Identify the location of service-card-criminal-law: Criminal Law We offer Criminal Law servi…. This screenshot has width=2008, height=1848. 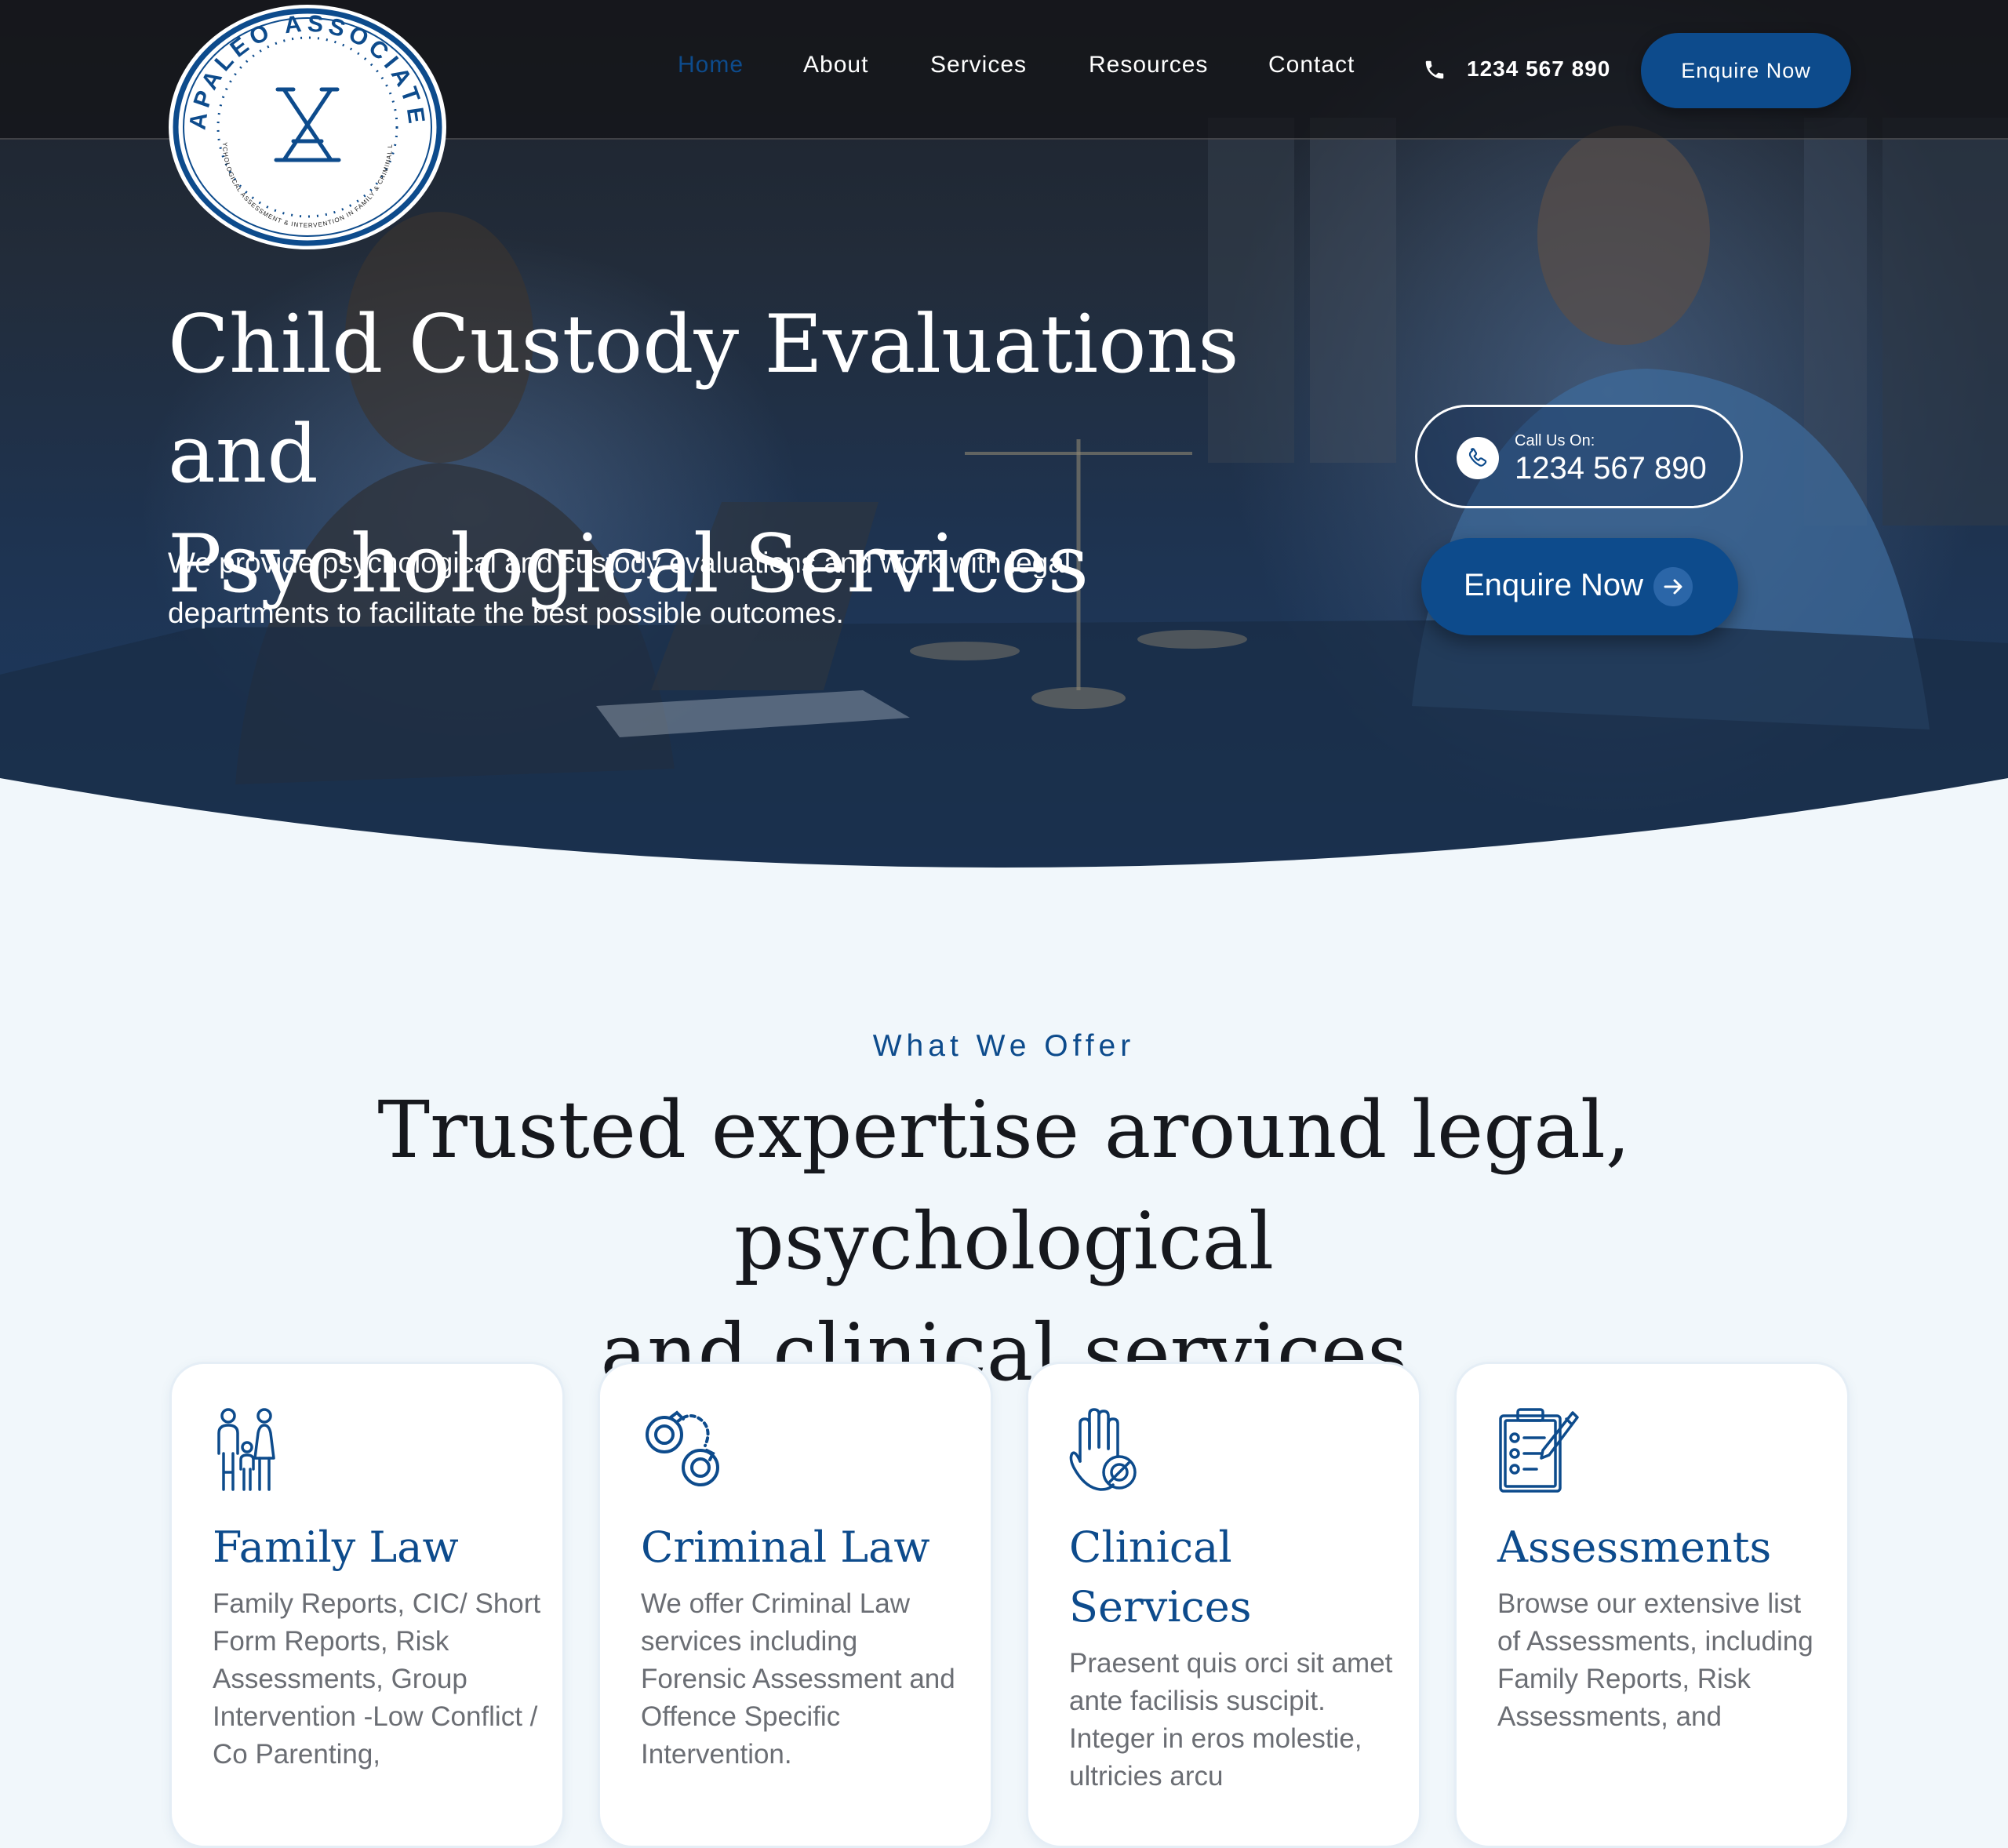
(796, 1605).